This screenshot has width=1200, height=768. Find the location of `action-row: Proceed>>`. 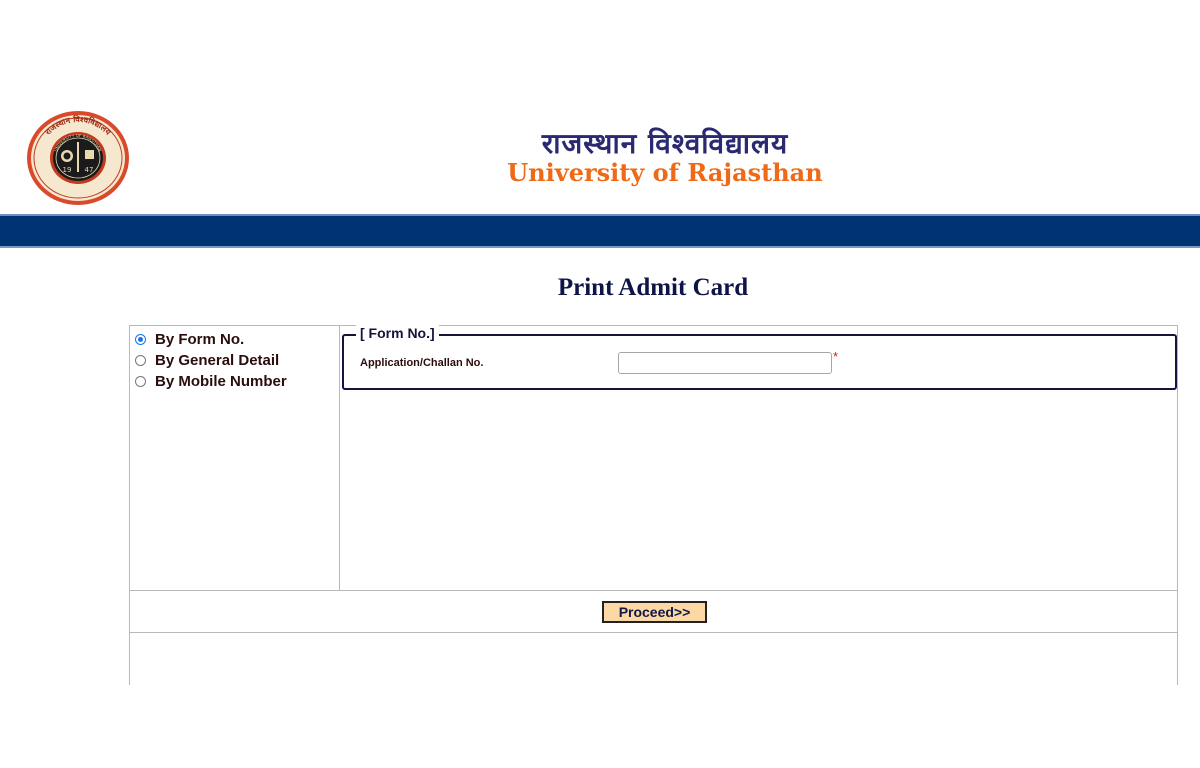

action-row: Proceed>> is located at coordinates (653, 611).